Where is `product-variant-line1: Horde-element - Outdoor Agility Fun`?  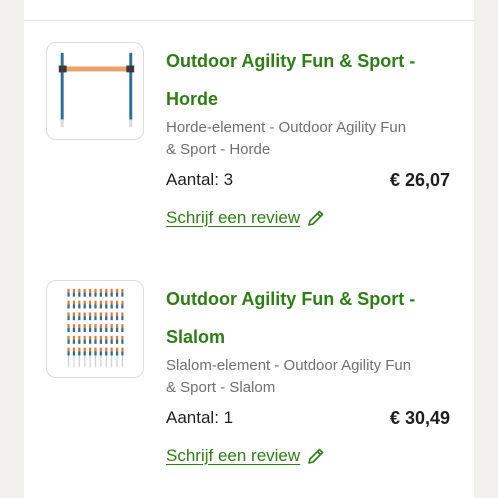 product-variant-line1: Horde-element - Outdoor Agility Fun is located at coordinates (286, 127).